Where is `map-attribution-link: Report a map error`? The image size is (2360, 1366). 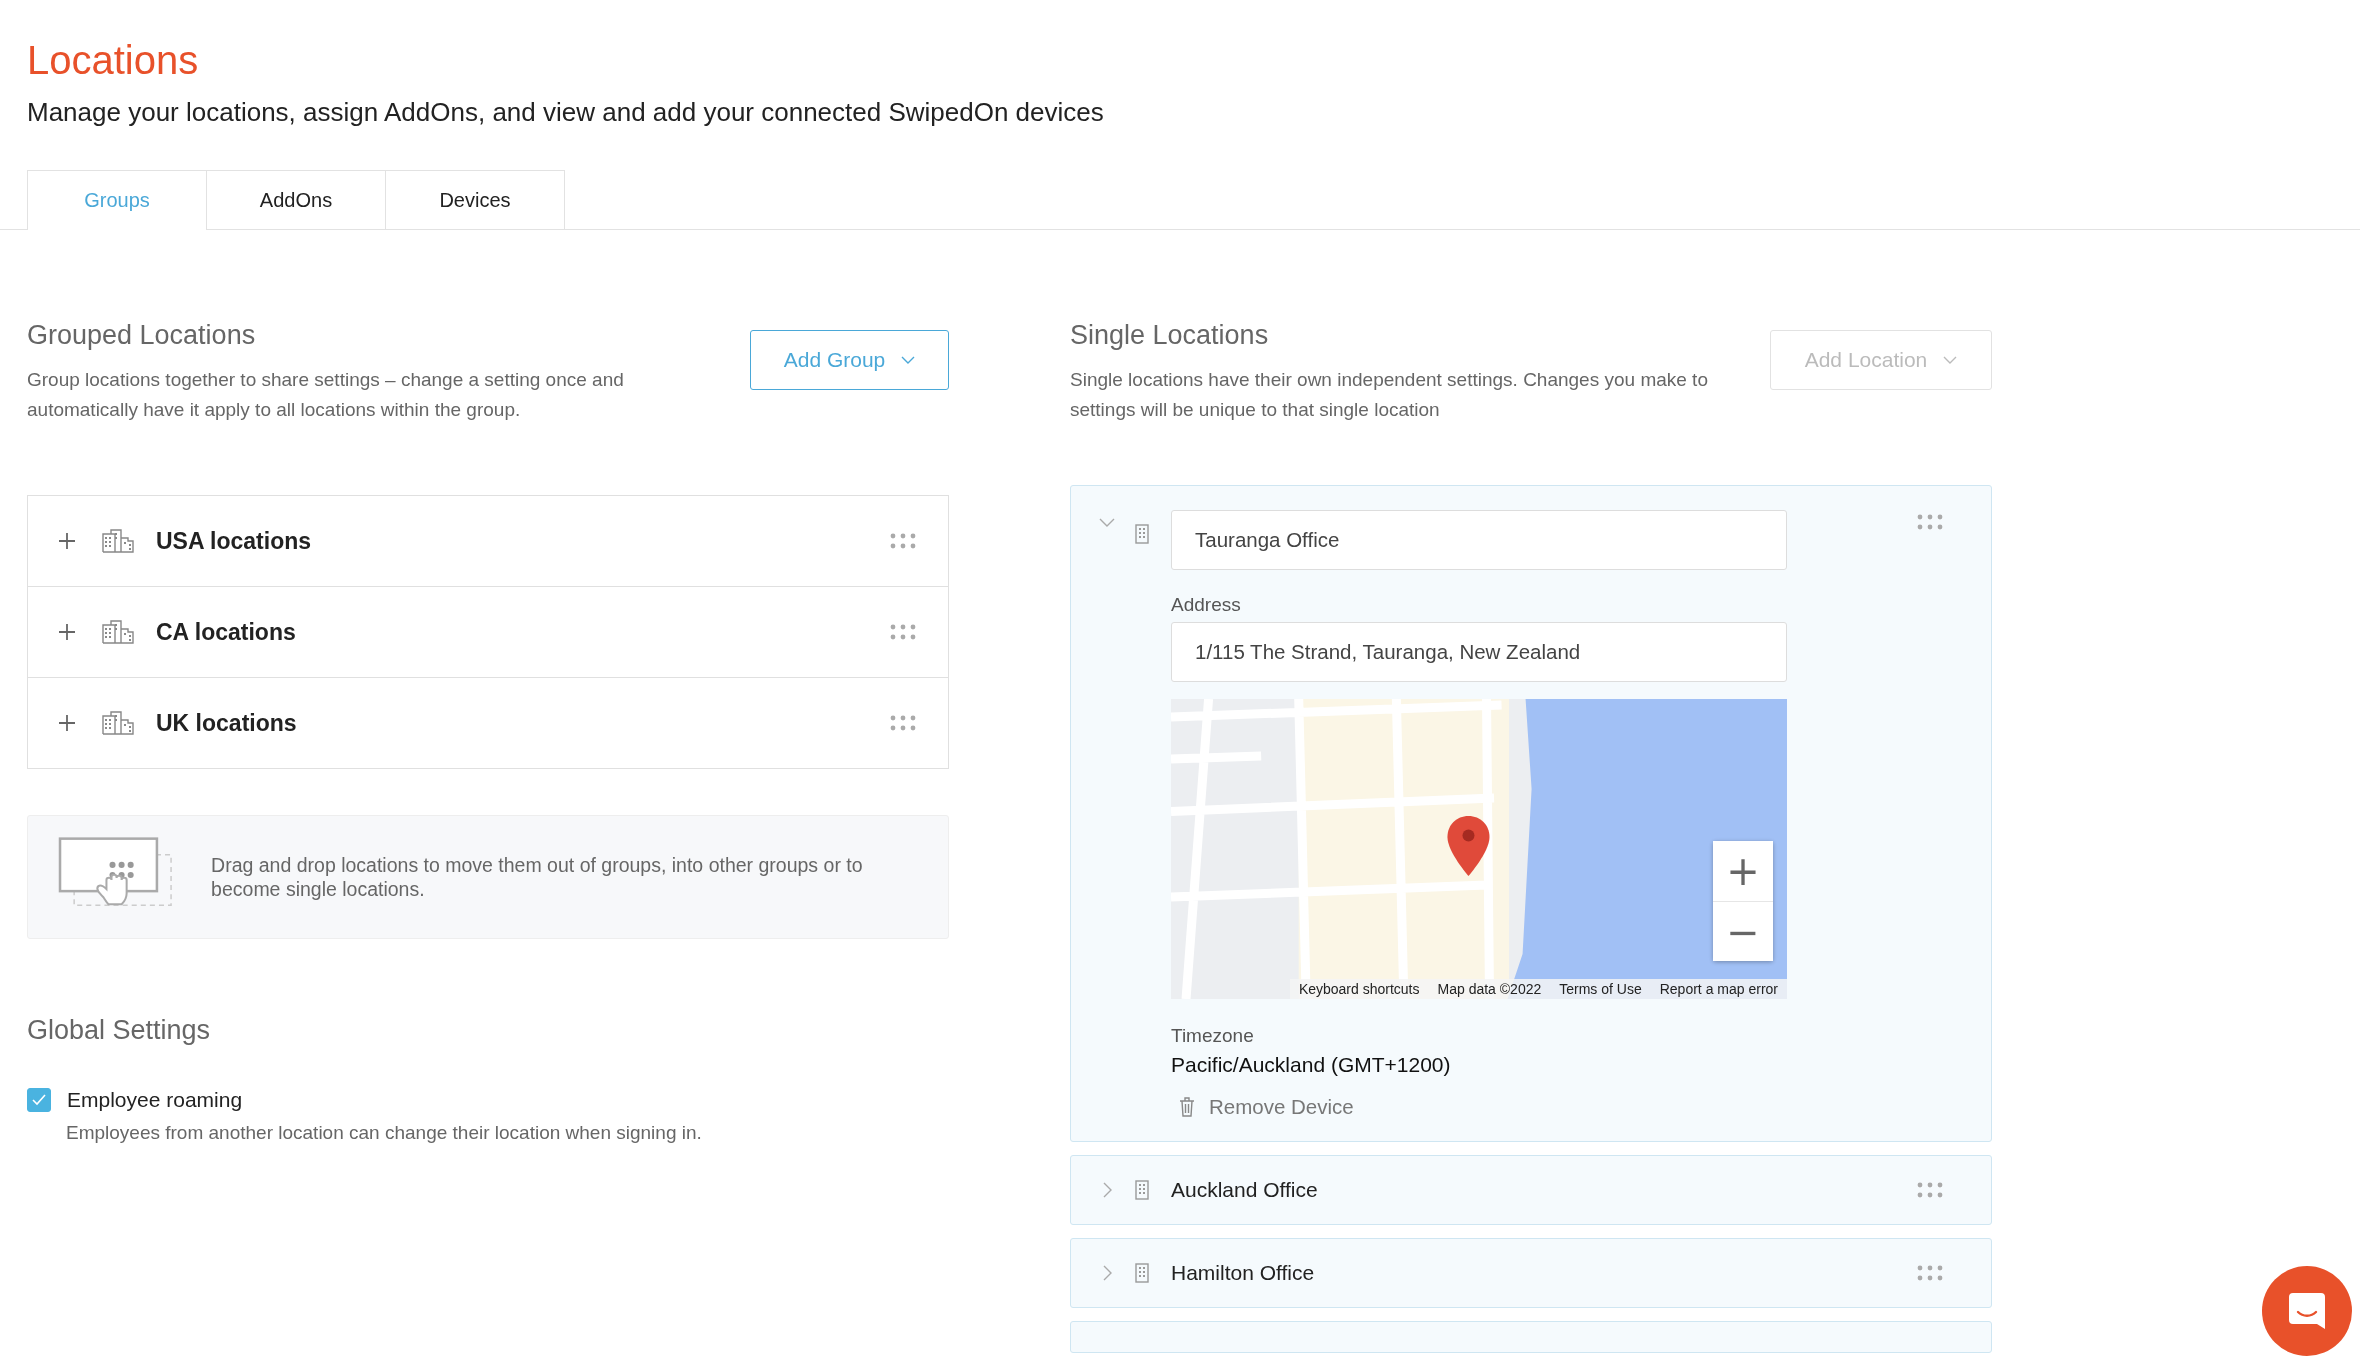 map-attribution-link: Report a map error is located at coordinates (1718, 989).